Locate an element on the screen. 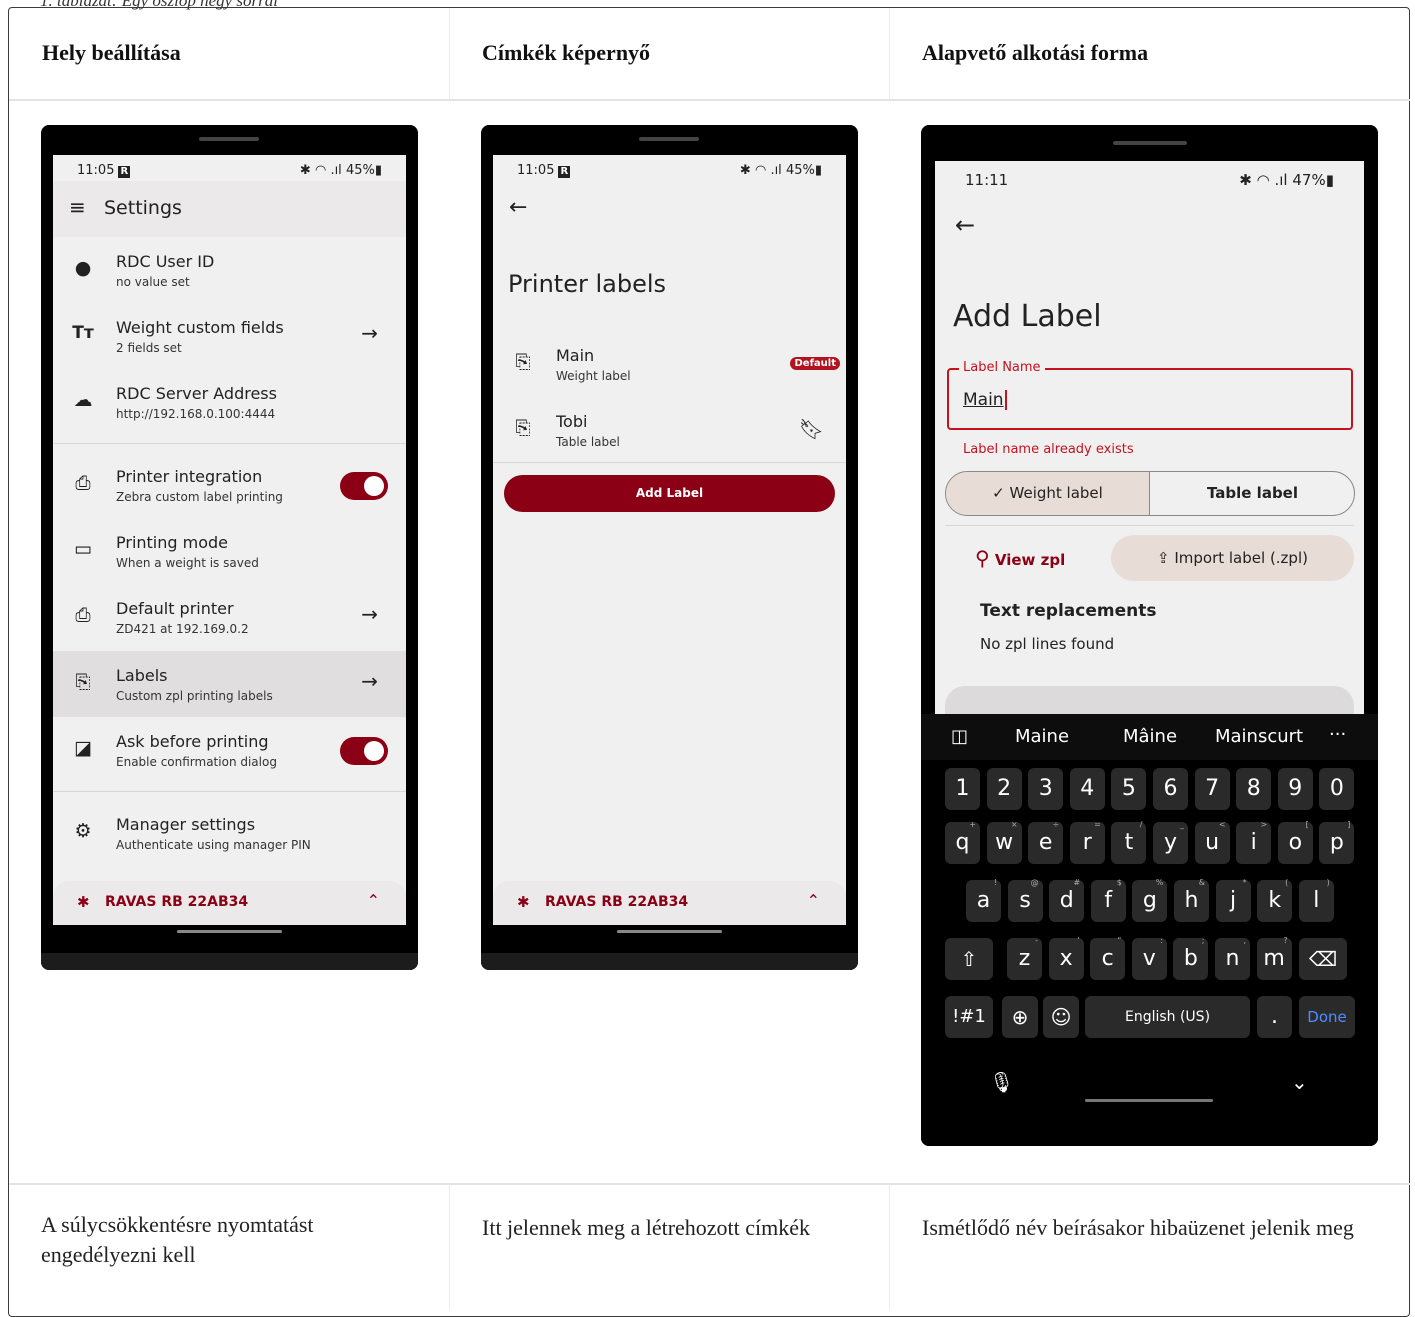 The width and height of the screenshot is (1415, 1317). key-letter: d # is located at coordinates (1067, 900).